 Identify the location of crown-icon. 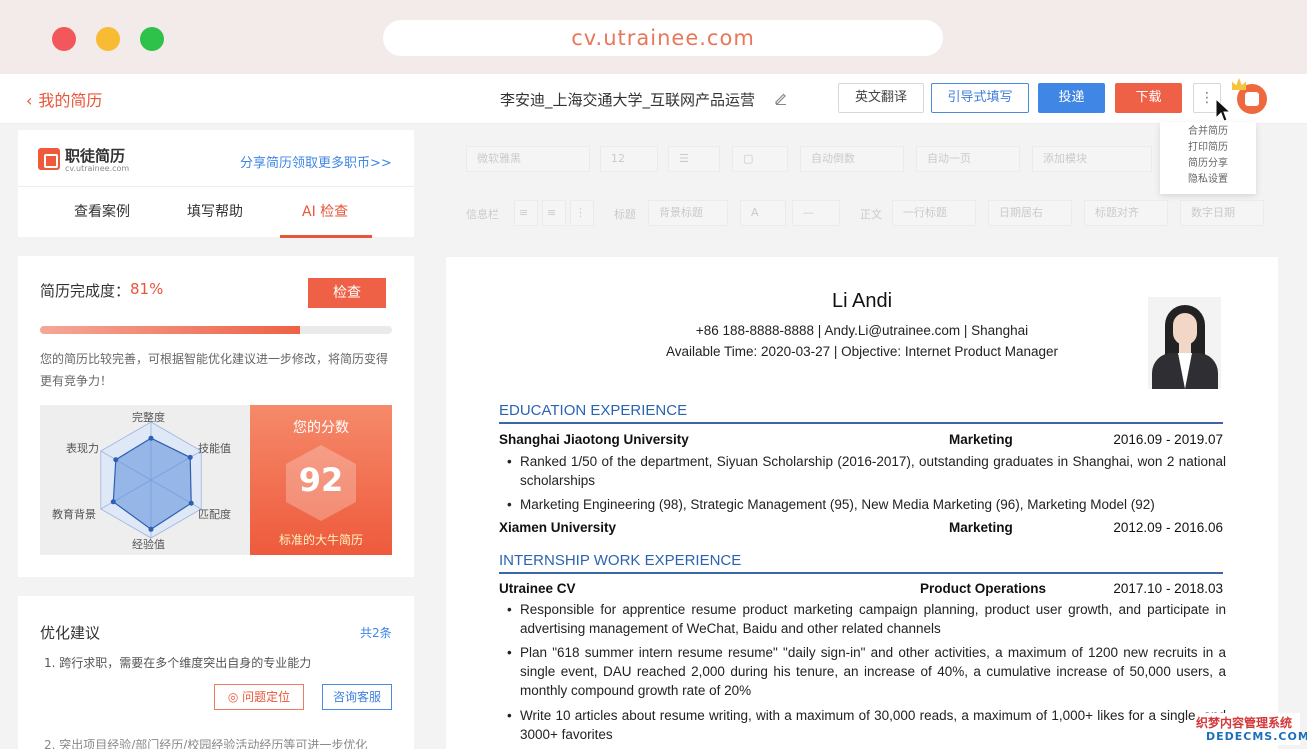
(1239, 84).